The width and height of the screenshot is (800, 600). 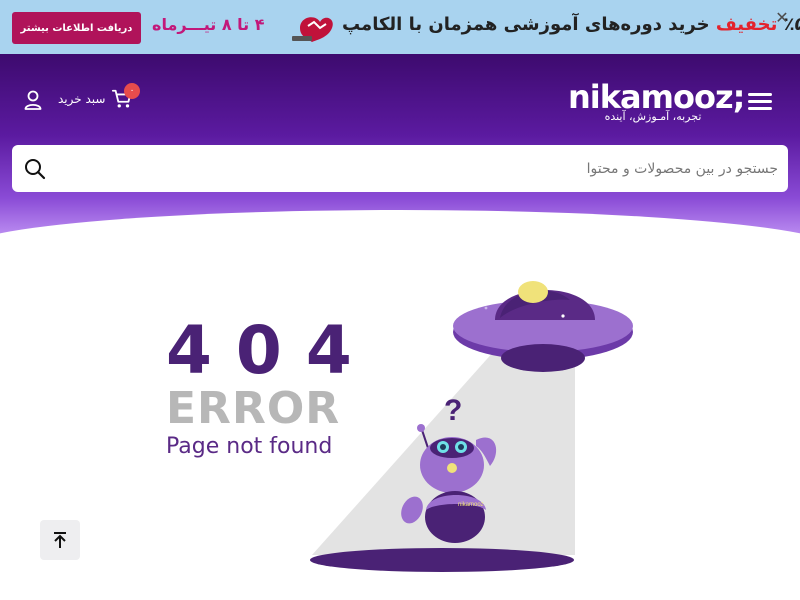 What do you see at coordinates (312, 29) in the screenshot?
I see `elecomp-logo-icon` at bounding box center [312, 29].